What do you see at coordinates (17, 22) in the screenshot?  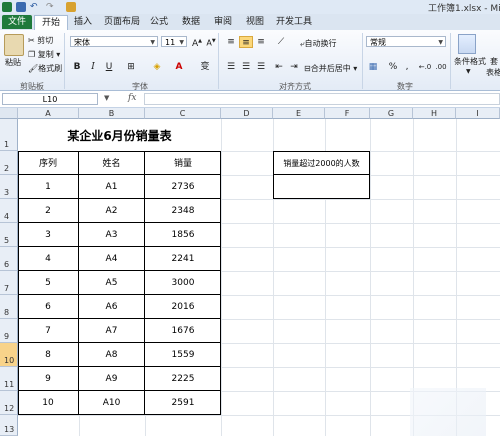 I see `tab-file: 文件` at bounding box center [17, 22].